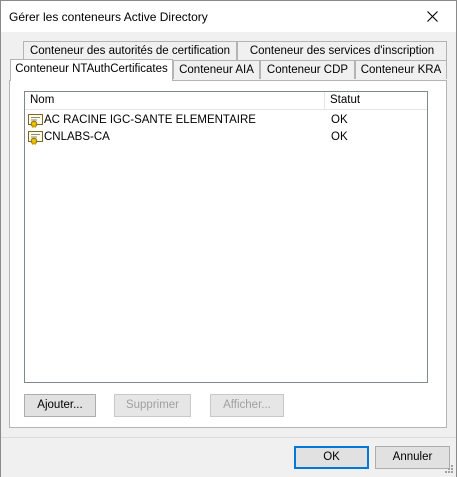 This screenshot has height=477, width=457. Describe the element at coordinates (108, 17) in the screenshot. I see `window-title: Gérer les conteneurs Active Directory` at that location.